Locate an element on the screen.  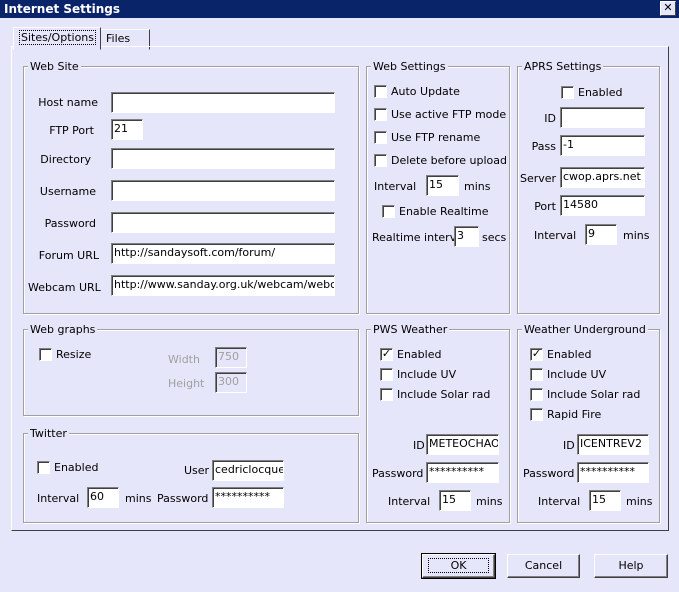
host-name-label: Host name is located at coordinates (68, 102).